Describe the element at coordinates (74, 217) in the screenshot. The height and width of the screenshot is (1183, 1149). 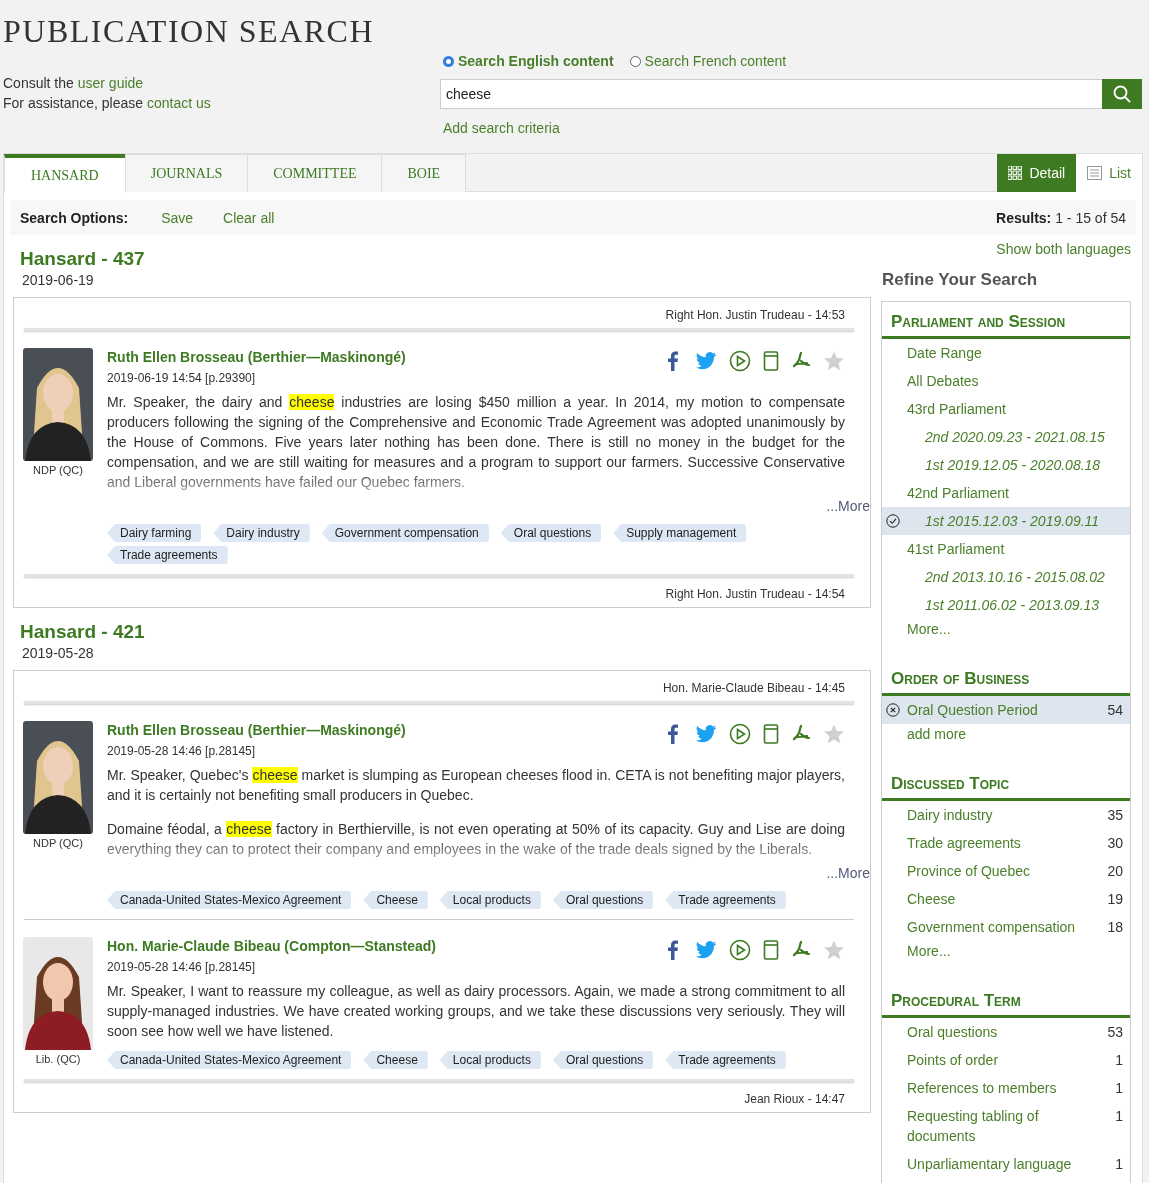
I see `options-label: Search Options:` at that location.